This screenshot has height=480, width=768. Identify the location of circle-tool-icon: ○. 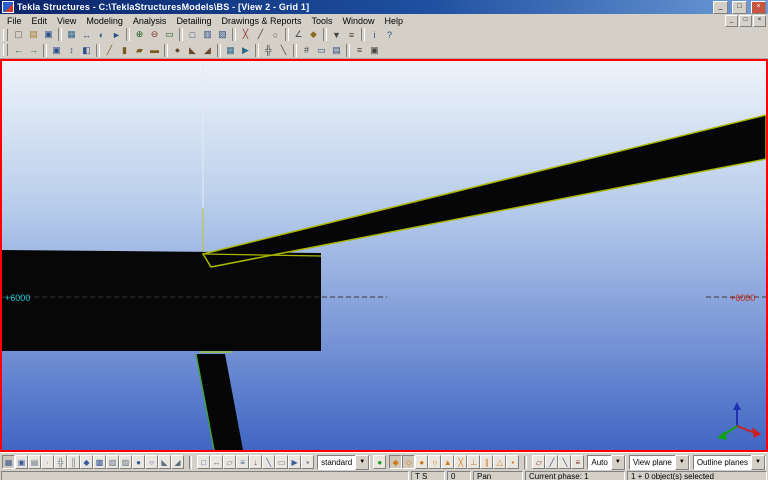
(275, 34).